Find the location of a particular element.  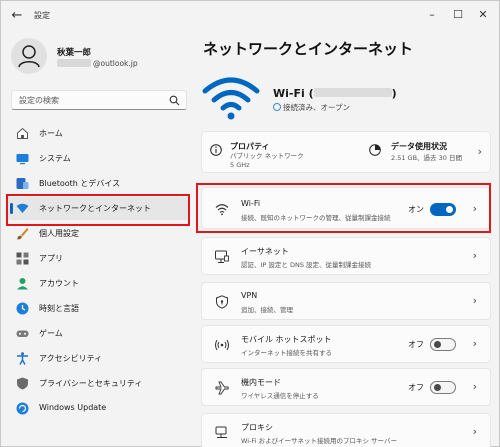

sidebar-item-accounts: アカウント is located at coordinates (98, 283).